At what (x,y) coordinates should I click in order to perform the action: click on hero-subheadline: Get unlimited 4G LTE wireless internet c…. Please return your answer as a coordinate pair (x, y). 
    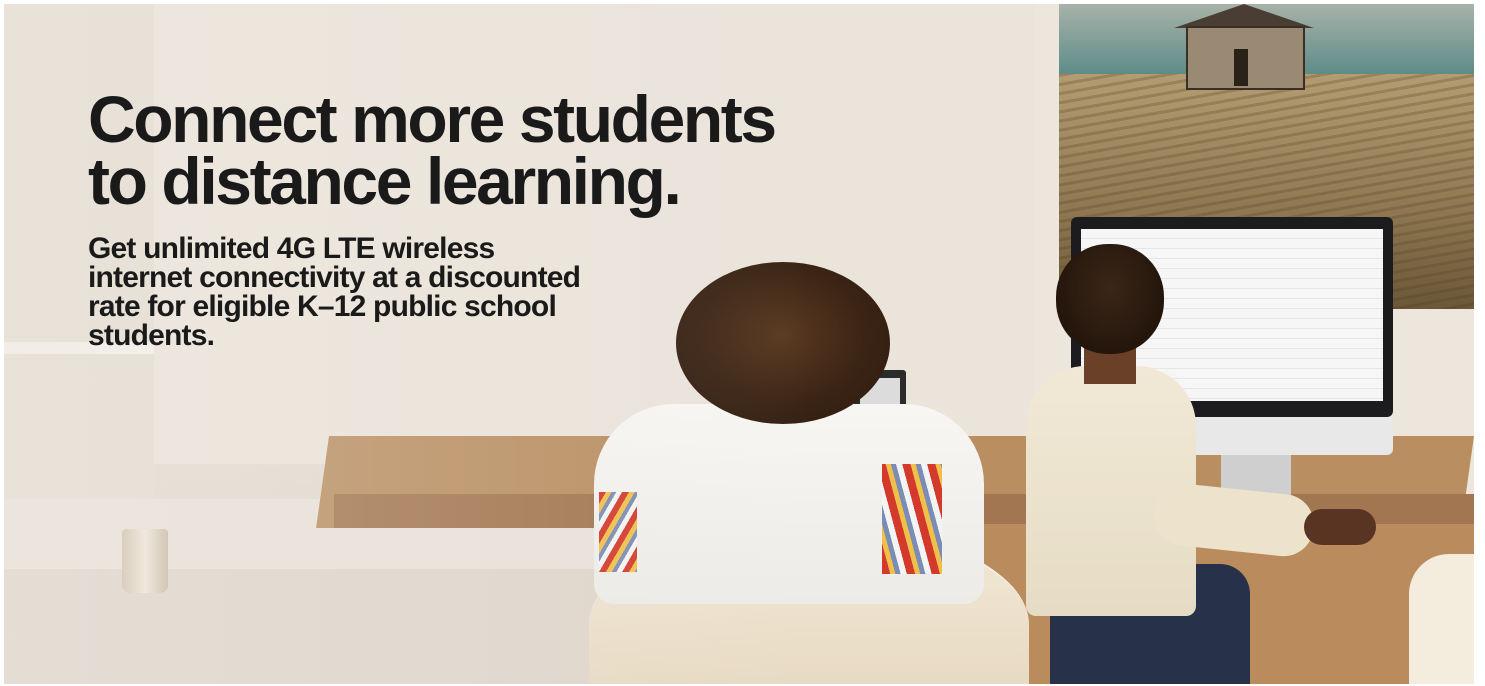
    Looking at the image, I should click on (334, 292).